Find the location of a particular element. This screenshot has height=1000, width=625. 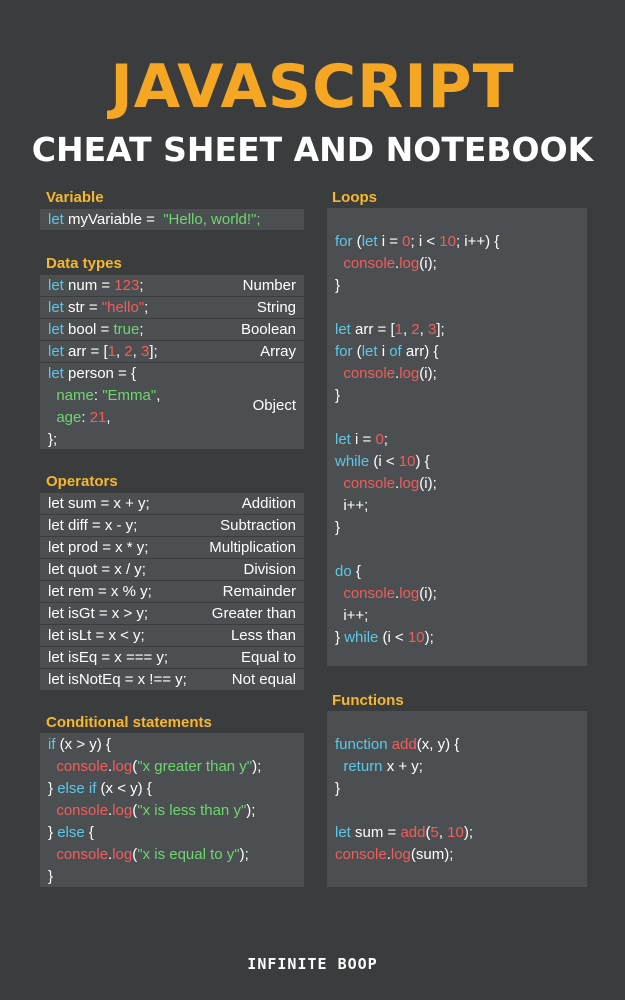

type-desc: String is located at coordinates (276, 307).